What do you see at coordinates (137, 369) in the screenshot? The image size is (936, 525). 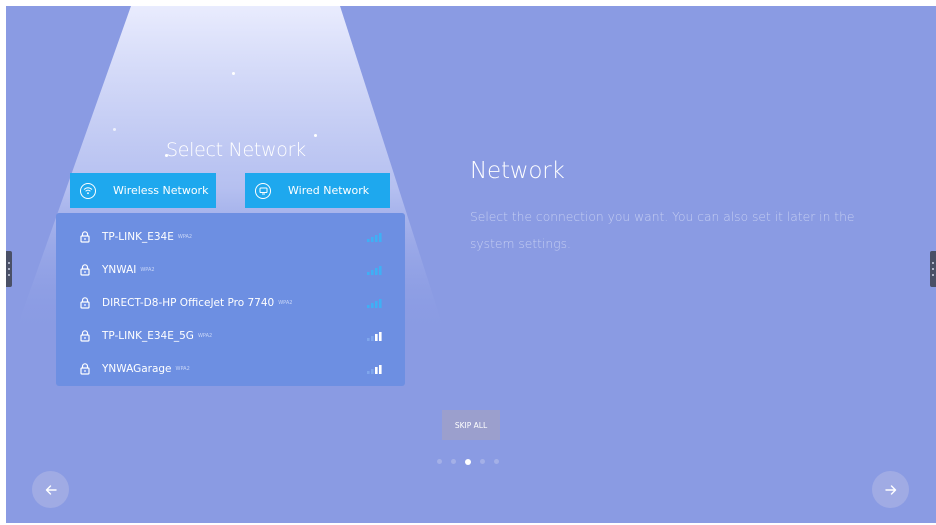 I see `network-ssid: YNWAGarage` at bounding box center [137, 369].